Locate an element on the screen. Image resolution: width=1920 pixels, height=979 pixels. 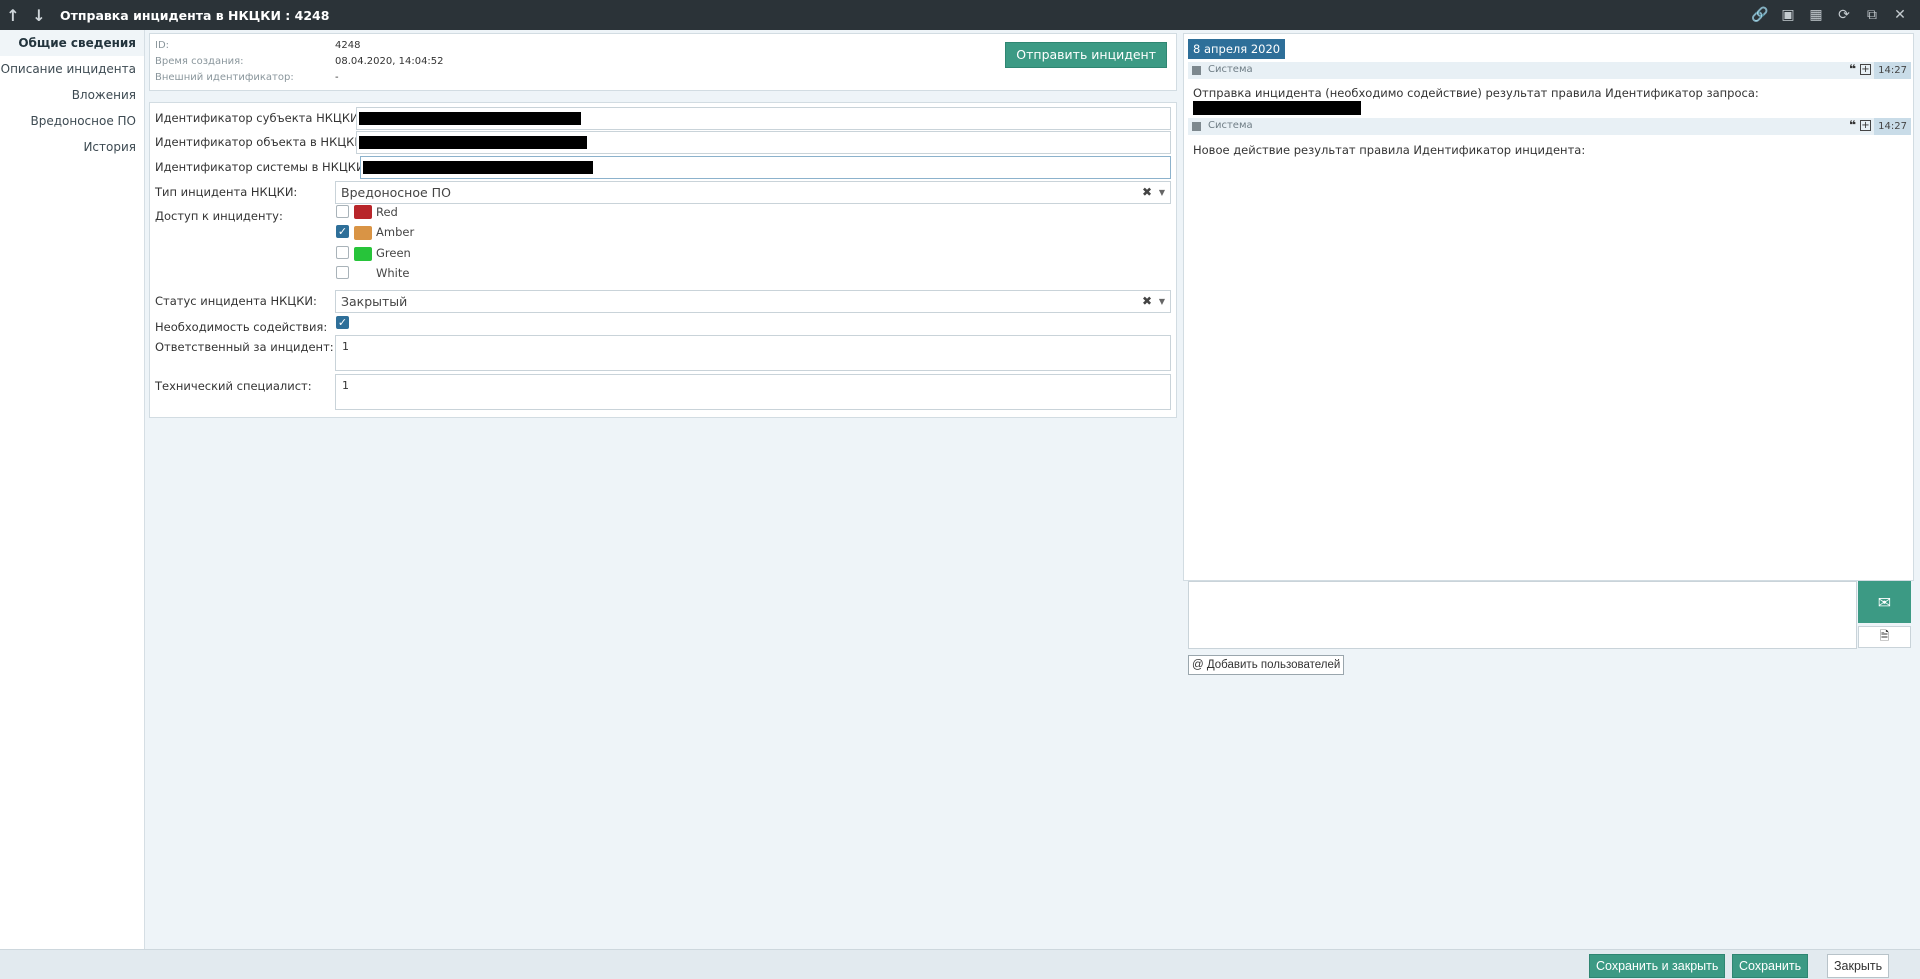
id-label: ID: is located at coordinates (162, 45).